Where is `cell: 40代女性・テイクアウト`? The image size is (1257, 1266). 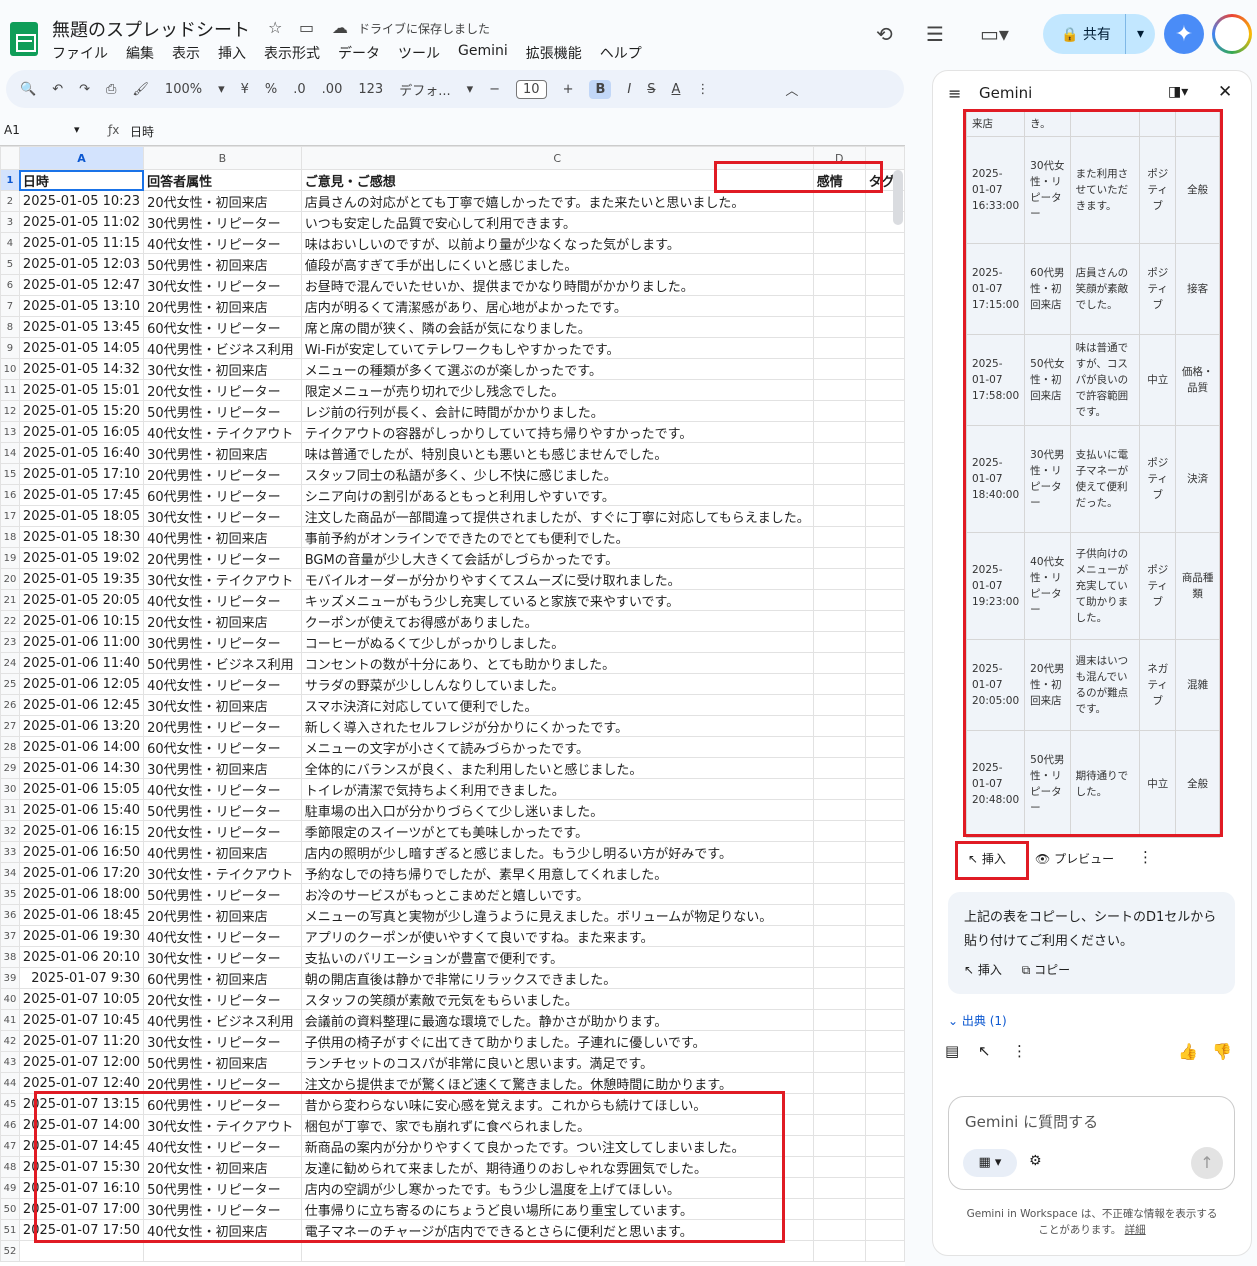 cell: 40代女性・テイクアウト is located at coordinates (222, 432).